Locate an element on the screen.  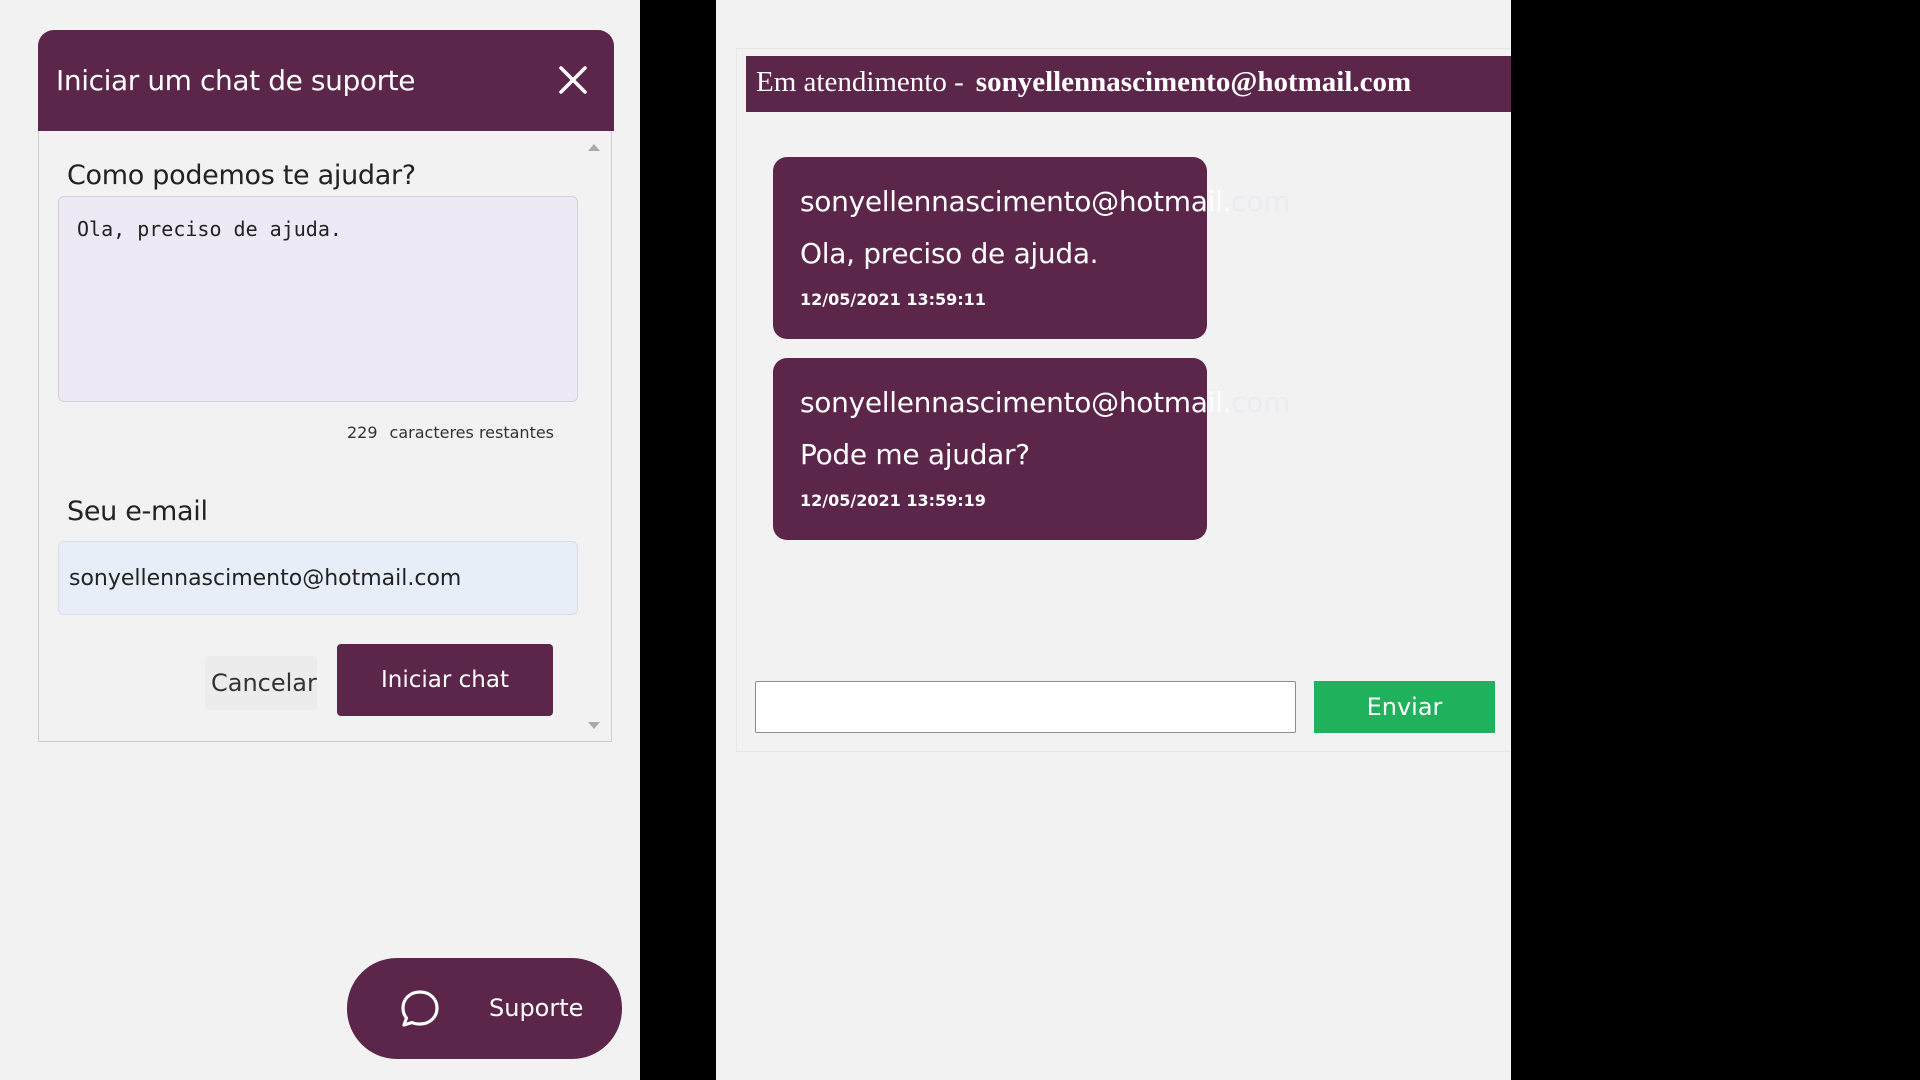
dialog-title: Iniciar um chat de suporte is located at coordinates (236, 80).